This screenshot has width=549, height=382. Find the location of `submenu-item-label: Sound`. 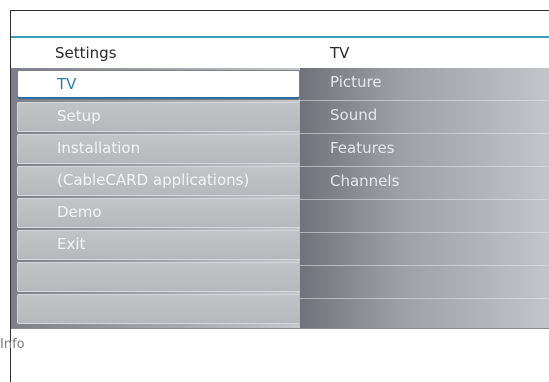

submenu-item-label: Sound is located at coordinates (354, 115).